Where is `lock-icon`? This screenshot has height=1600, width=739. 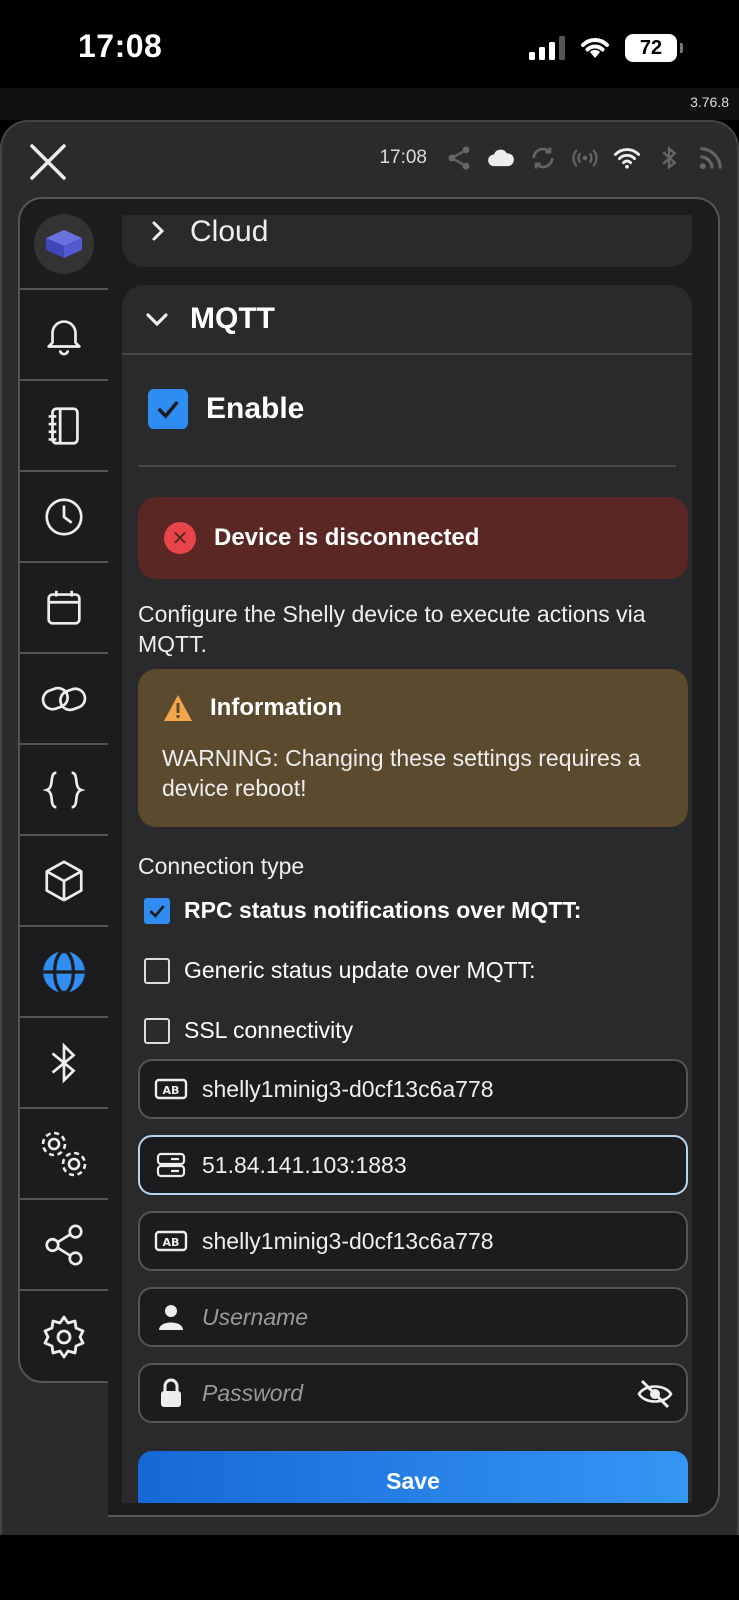
lock-icon is located at coordinates (171, 1392).